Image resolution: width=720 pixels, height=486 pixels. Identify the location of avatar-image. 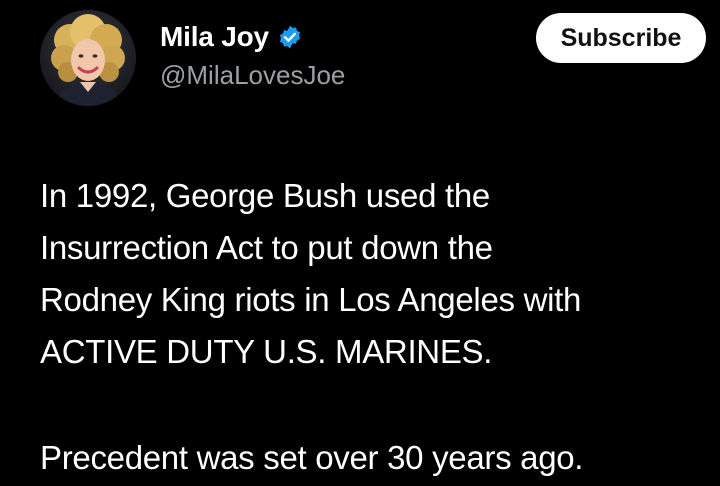
(88, 58).